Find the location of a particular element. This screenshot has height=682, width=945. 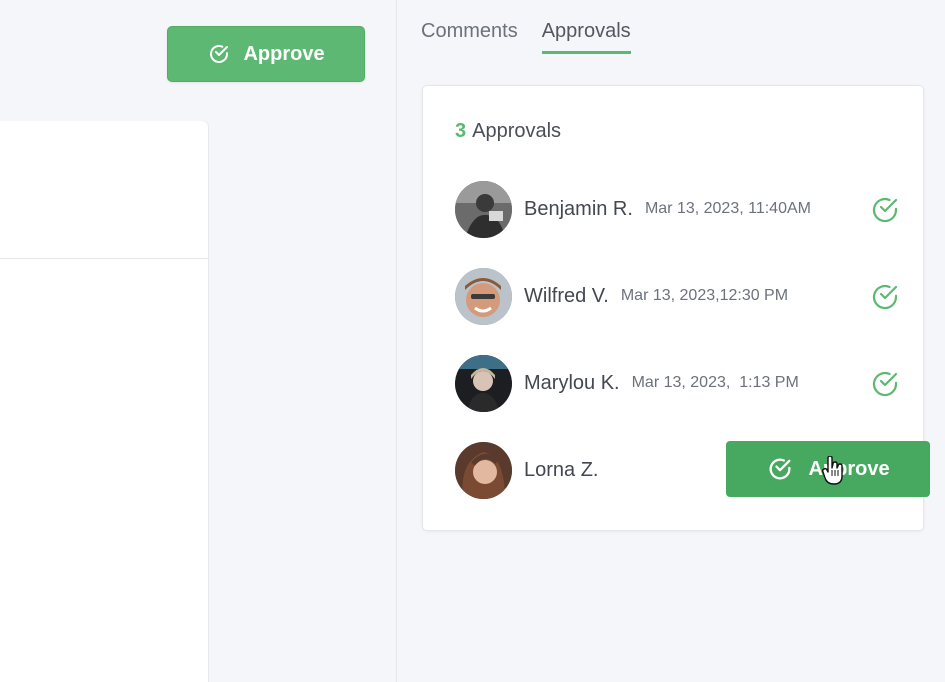

approvals-count: 3 is located at coordinates (461, 131).